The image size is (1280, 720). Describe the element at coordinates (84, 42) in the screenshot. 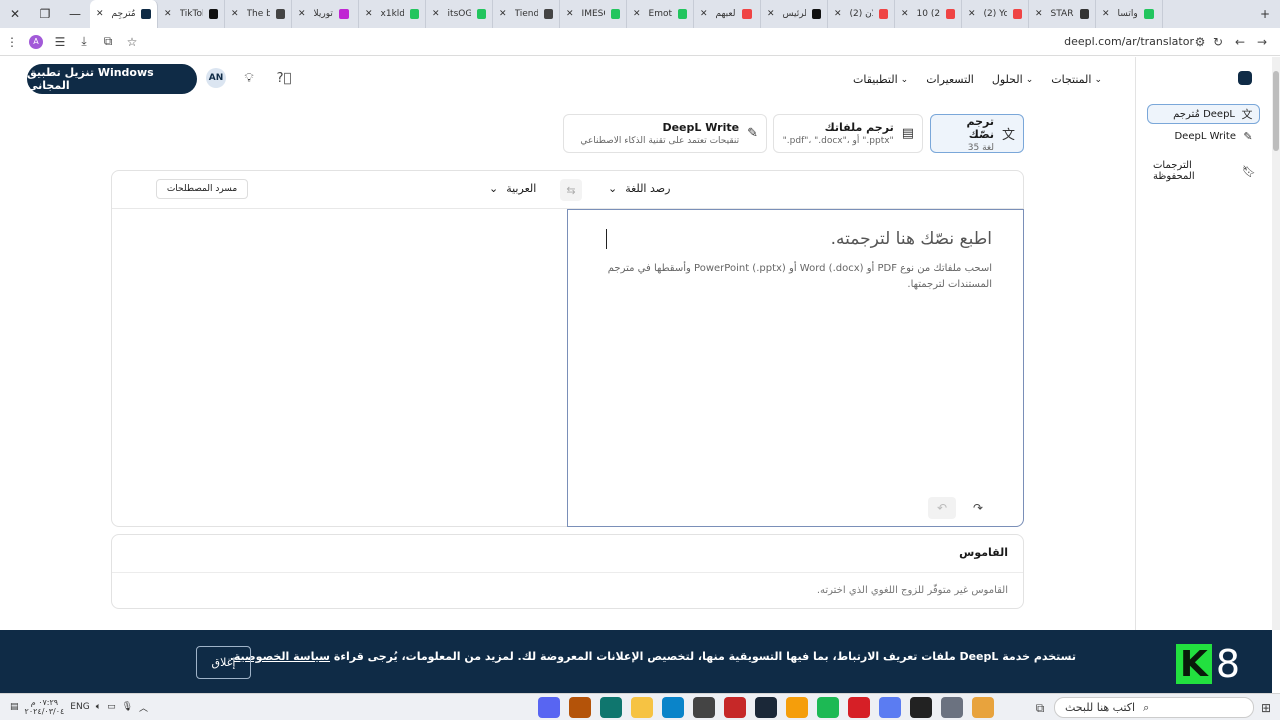

I see `download-icon: ⤓` at that location.